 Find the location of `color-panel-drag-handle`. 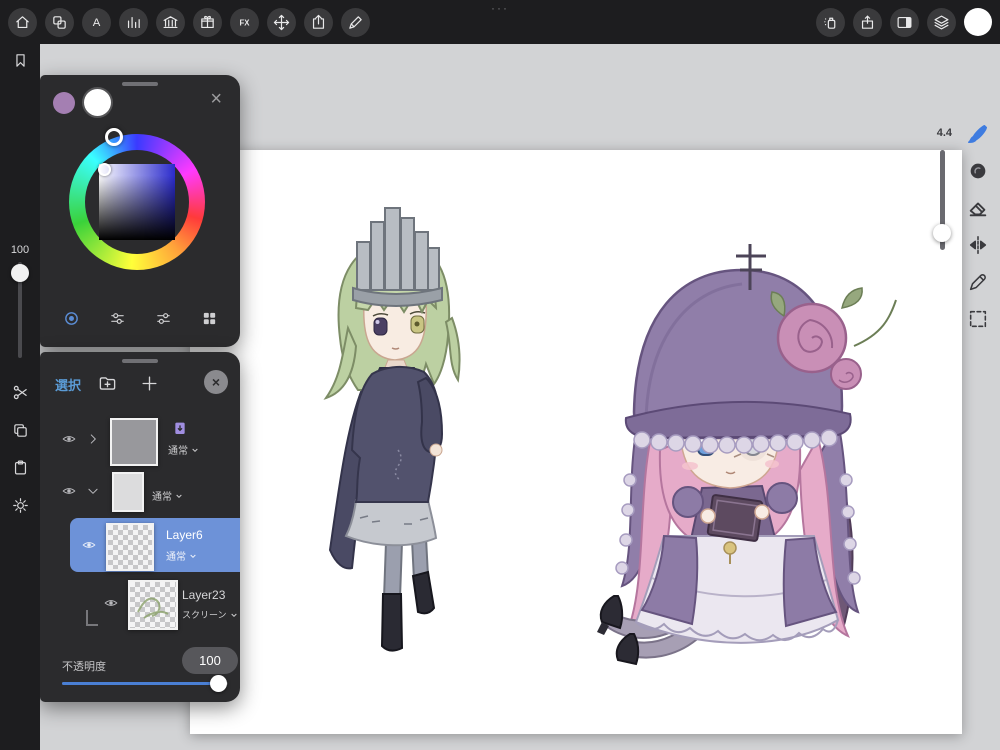

color-panel-drag-handle is located at coordinates (140, 84).